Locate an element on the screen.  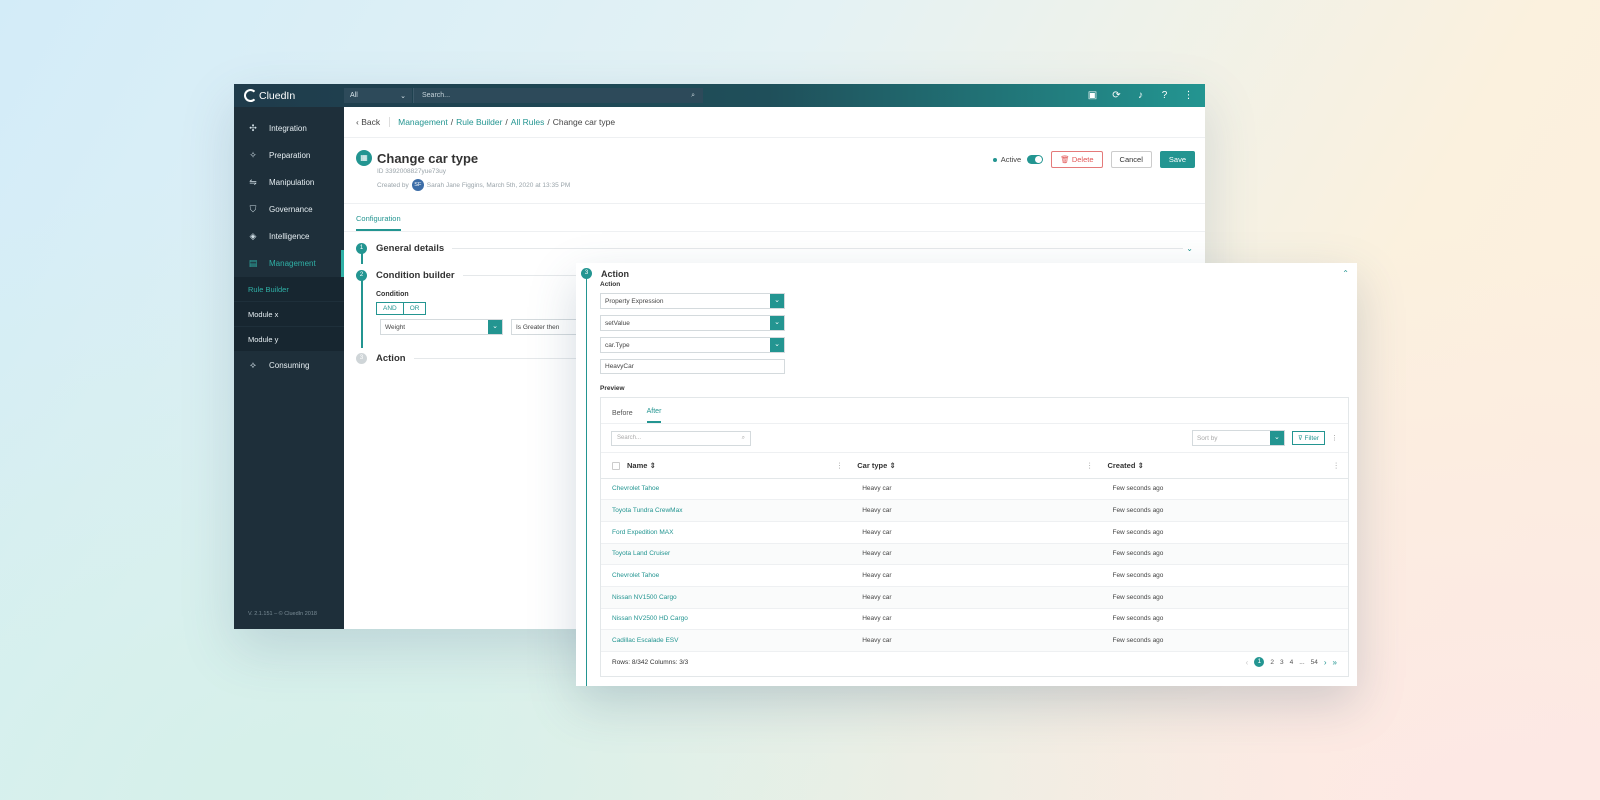
action-method-select: setValue ⌄ is located at coordinates (692, 323).